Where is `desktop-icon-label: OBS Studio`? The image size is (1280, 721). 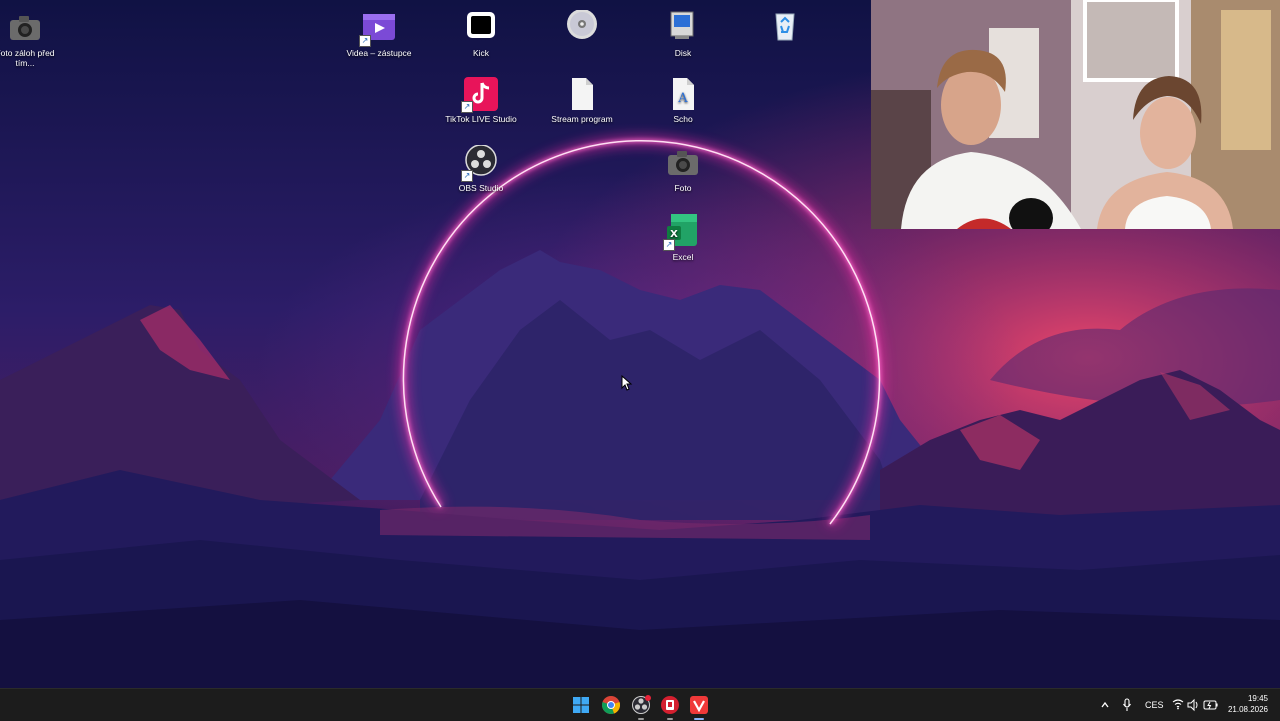
desktop-icon-label: OBS Studio is located at coordinates (481, 188).